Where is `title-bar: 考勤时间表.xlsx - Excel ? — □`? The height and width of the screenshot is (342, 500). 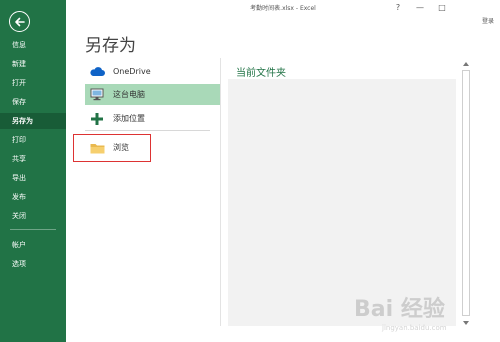
title-bar: 考勤时间表.xlsx - Excel ? — □ is located at coordinates (283, 8).